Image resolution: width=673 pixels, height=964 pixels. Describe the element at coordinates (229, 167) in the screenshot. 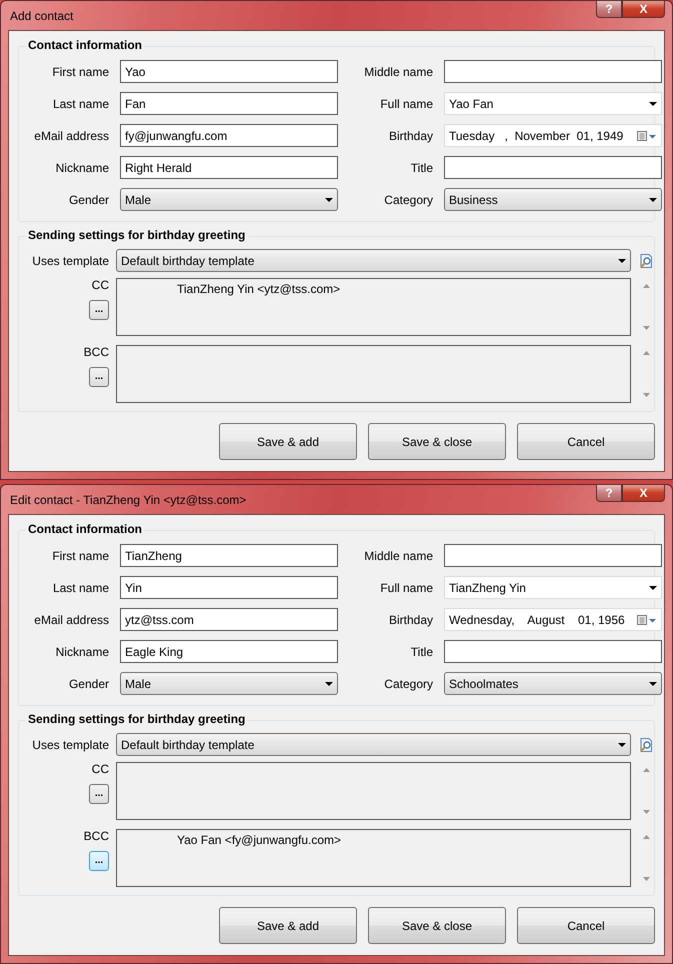

I see `input-field: Right Herald` at that location.